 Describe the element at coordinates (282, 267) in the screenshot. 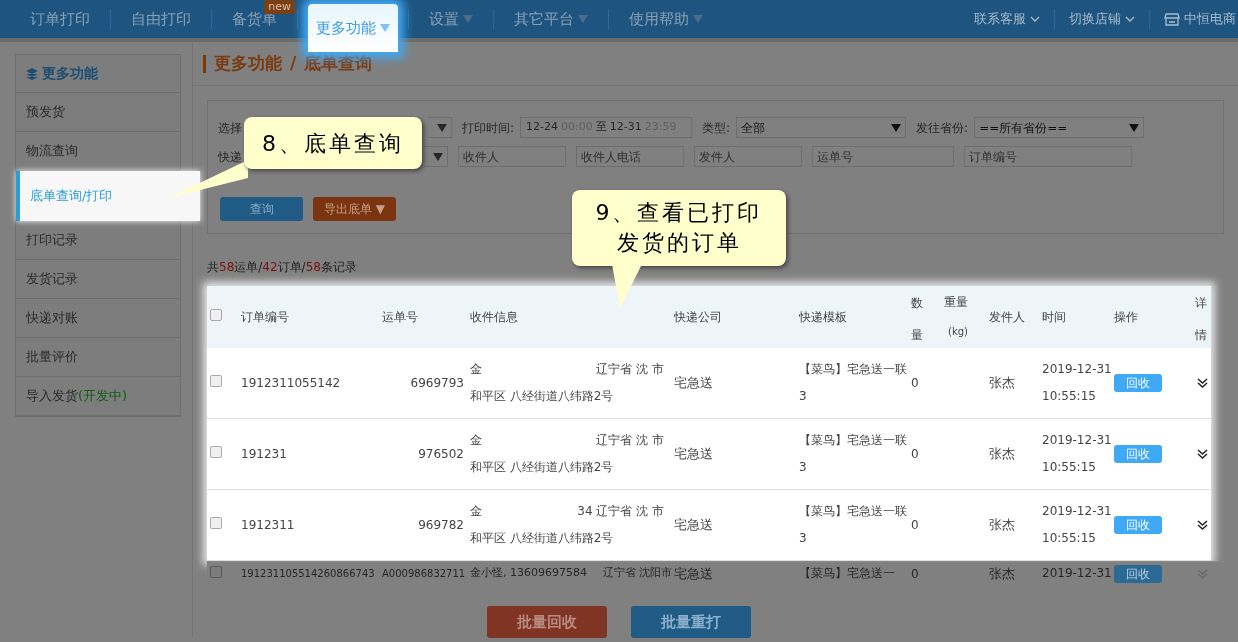

I see `record-summary: 共58运单/42订单/58条记录` at that location.